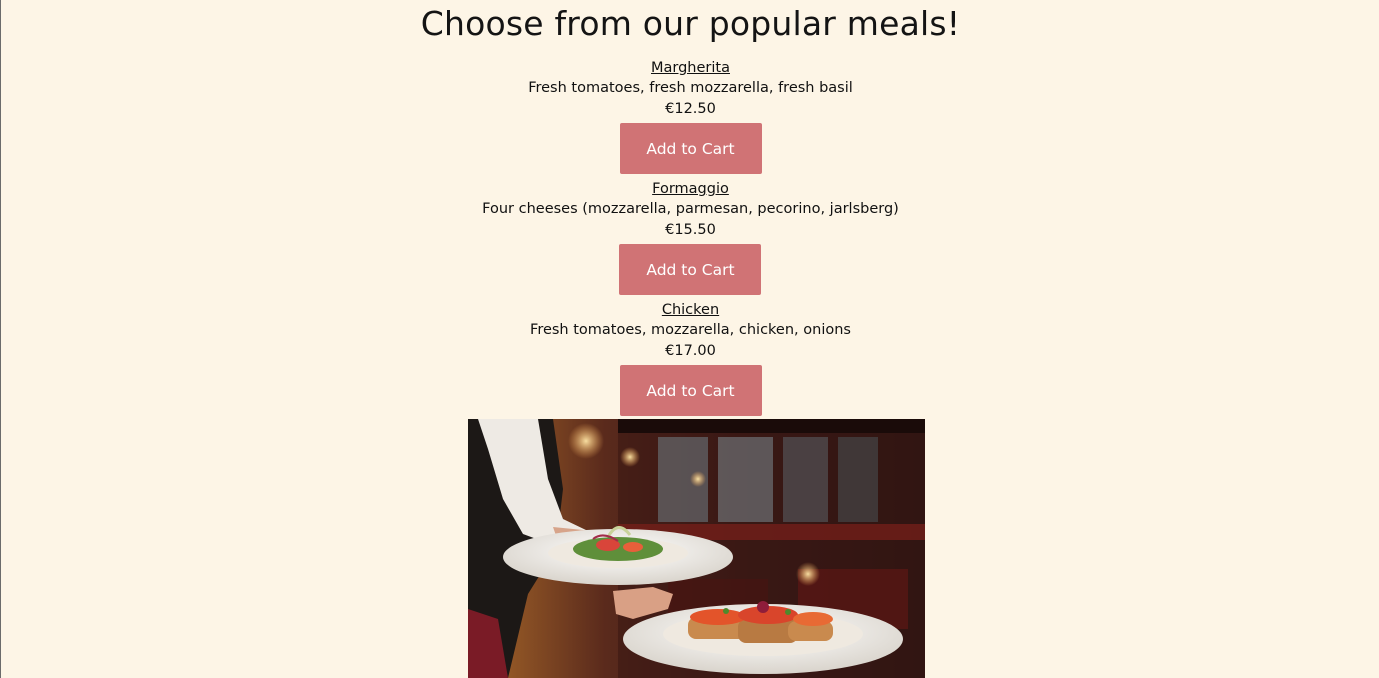 The width and height of the screenshot is (1379, 678). What do you see at coordinates (690, 230) in the screenshot?
I see `meal-price: €15.50` at bounding box center [690, 230].